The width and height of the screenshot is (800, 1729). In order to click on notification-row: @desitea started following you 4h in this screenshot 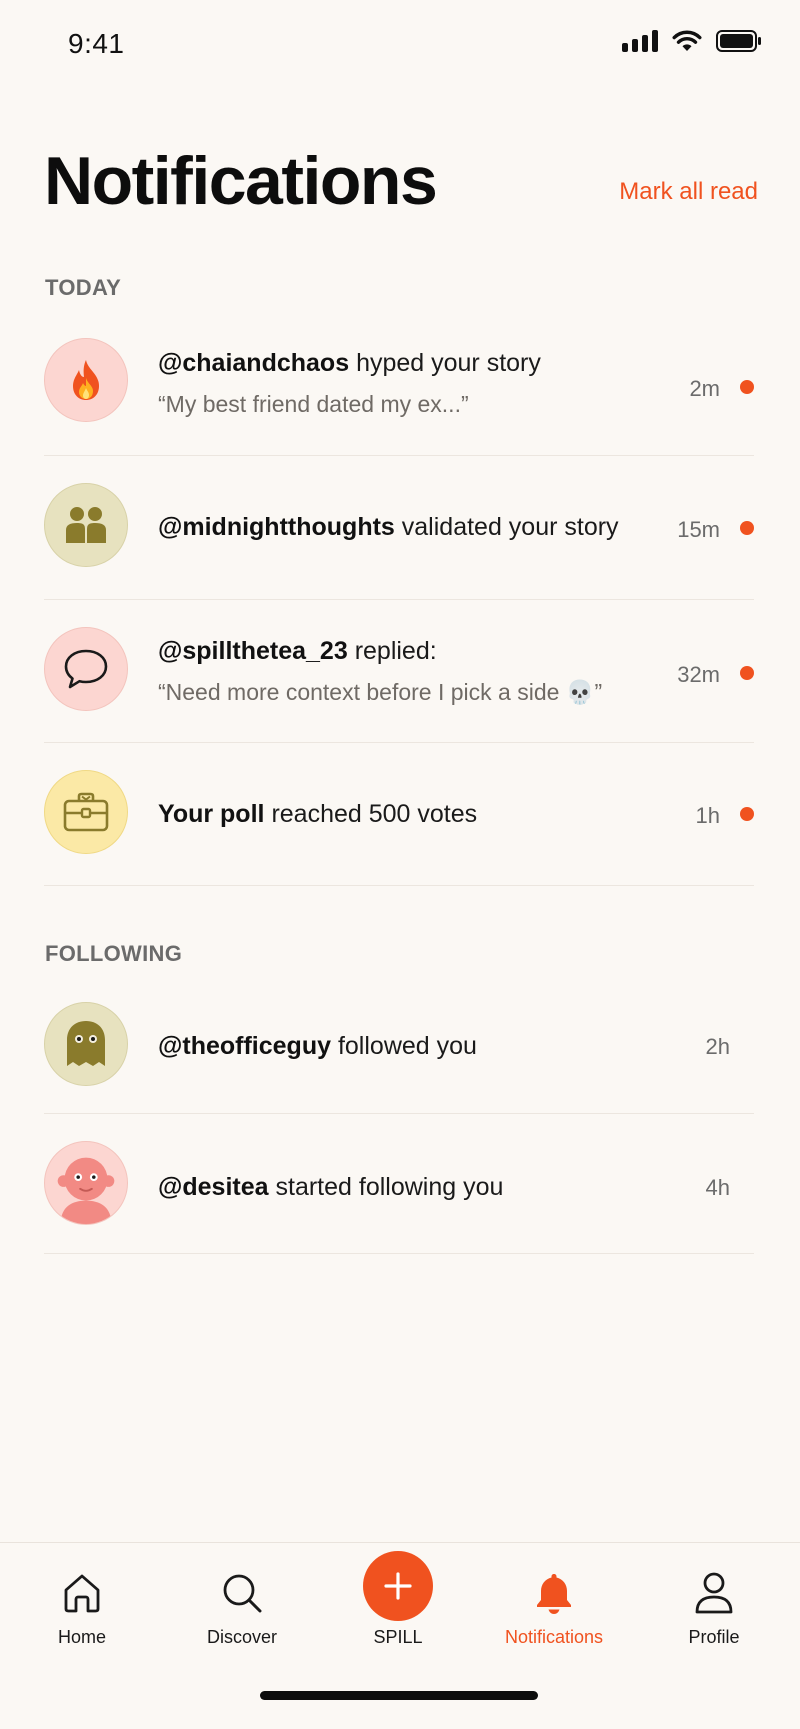, I will do `click(399, 1184)`.